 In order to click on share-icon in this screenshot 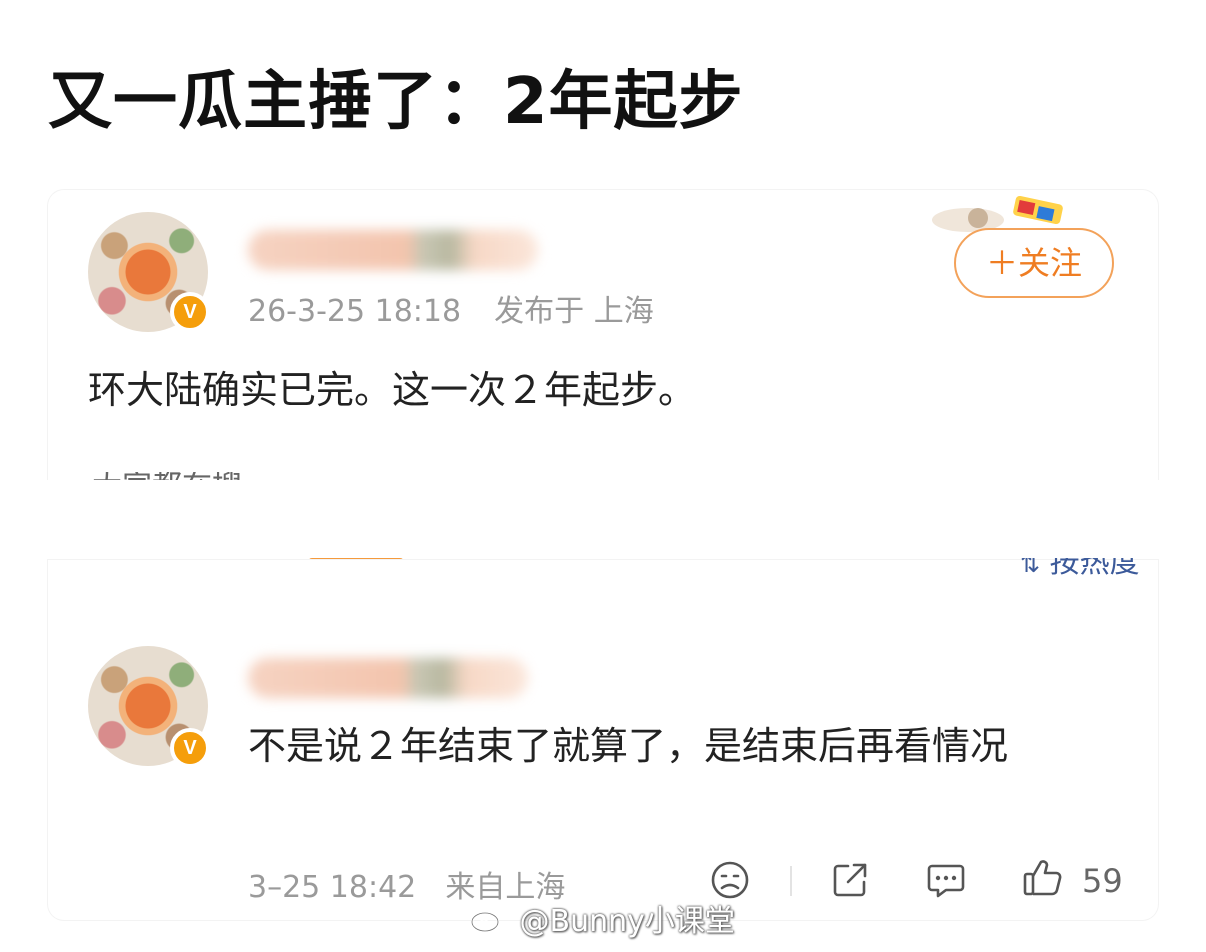, I will do `click(850, 880)`.